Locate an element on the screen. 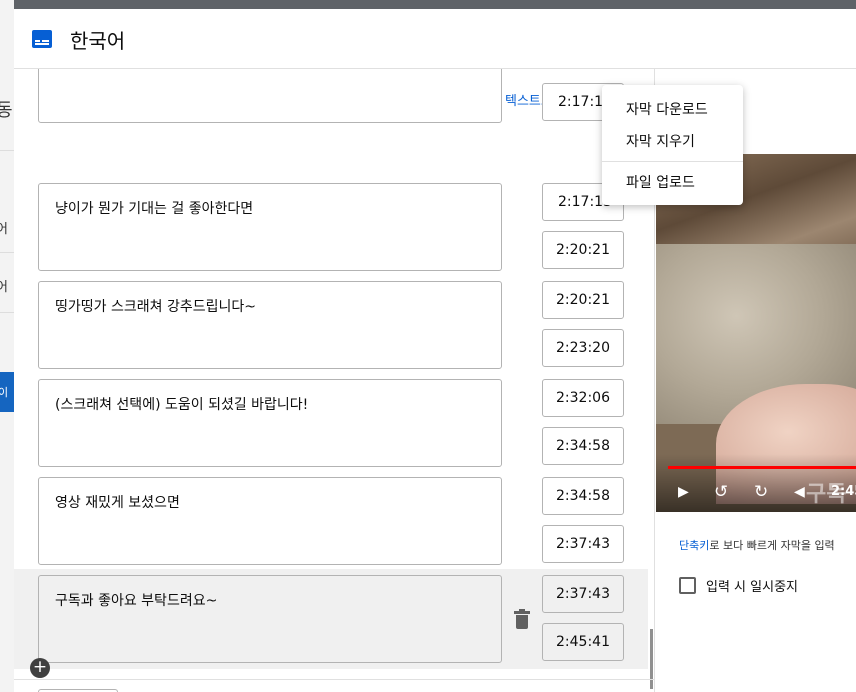 The height and width of the screenshot is (692, 856). dialog-title: 한국어 is located at coordinates (98, 41).